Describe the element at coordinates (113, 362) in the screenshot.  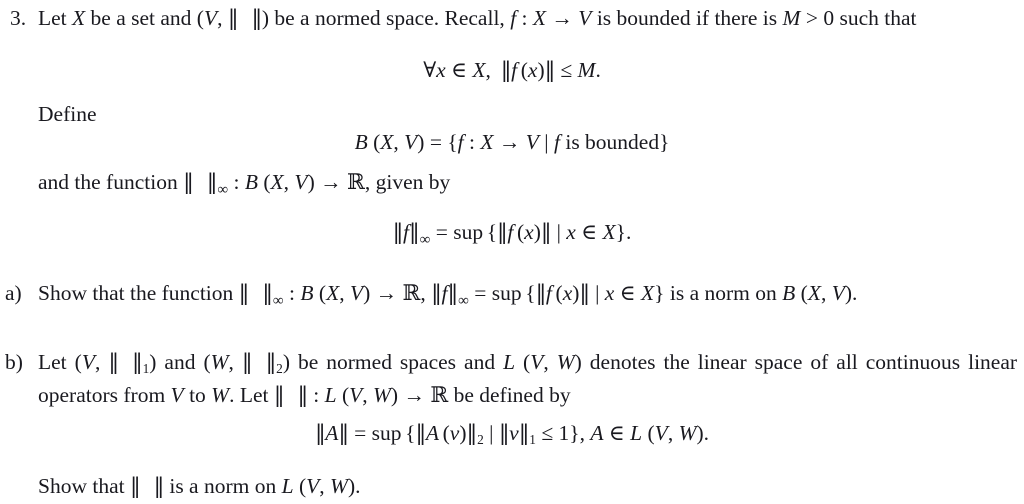
I see `b-norm1-open: ‖` at that location.